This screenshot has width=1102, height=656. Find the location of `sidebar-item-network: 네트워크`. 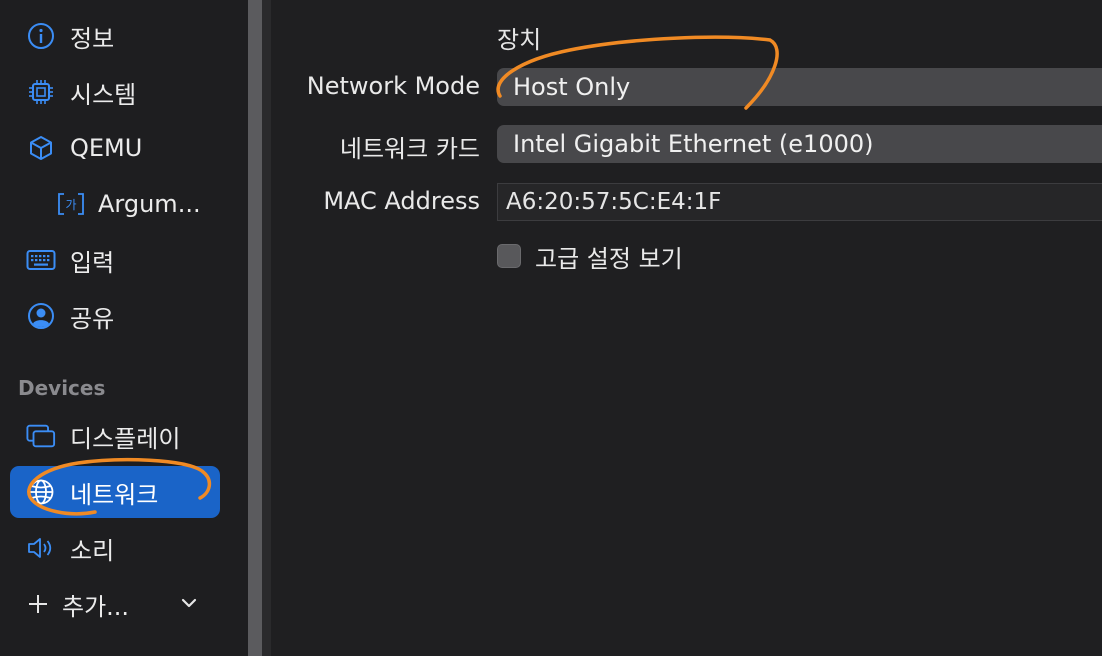

sidebar-item-network: 네트워크 is located at coordinates (115, 492).